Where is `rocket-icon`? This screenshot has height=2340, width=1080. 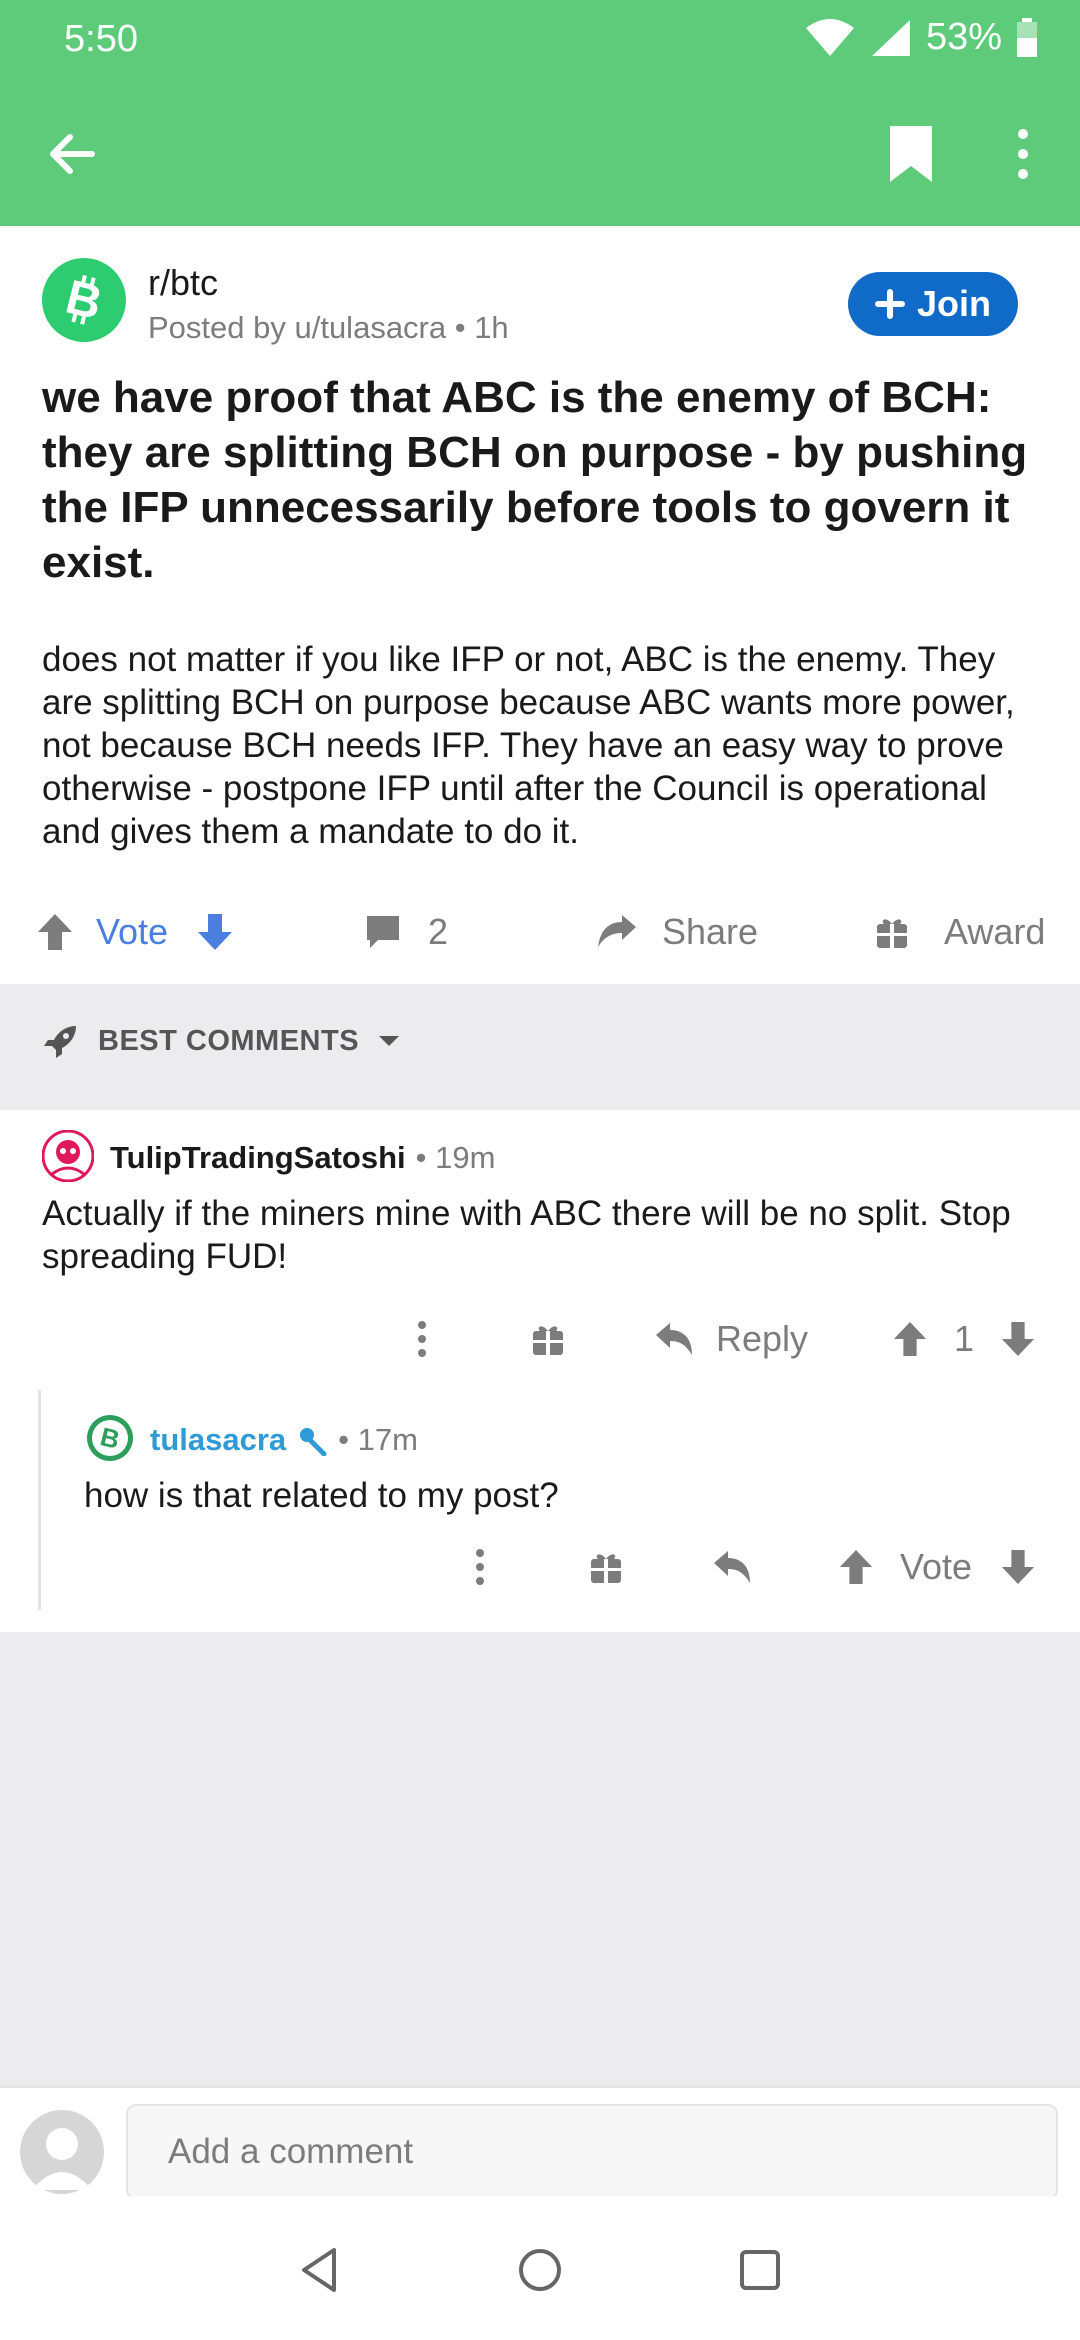 rocket-icon is located at coordinates (60, 1042).